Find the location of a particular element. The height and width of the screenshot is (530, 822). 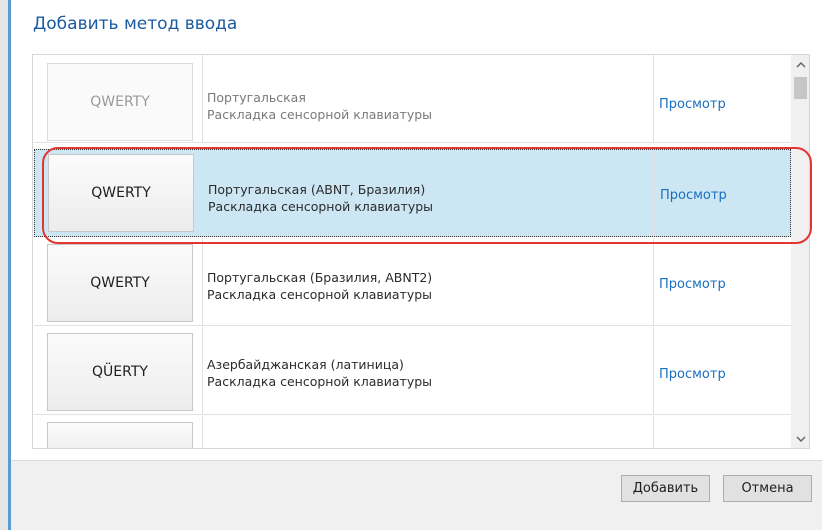

chevron-down-icon is located at coordinates (800, 439).